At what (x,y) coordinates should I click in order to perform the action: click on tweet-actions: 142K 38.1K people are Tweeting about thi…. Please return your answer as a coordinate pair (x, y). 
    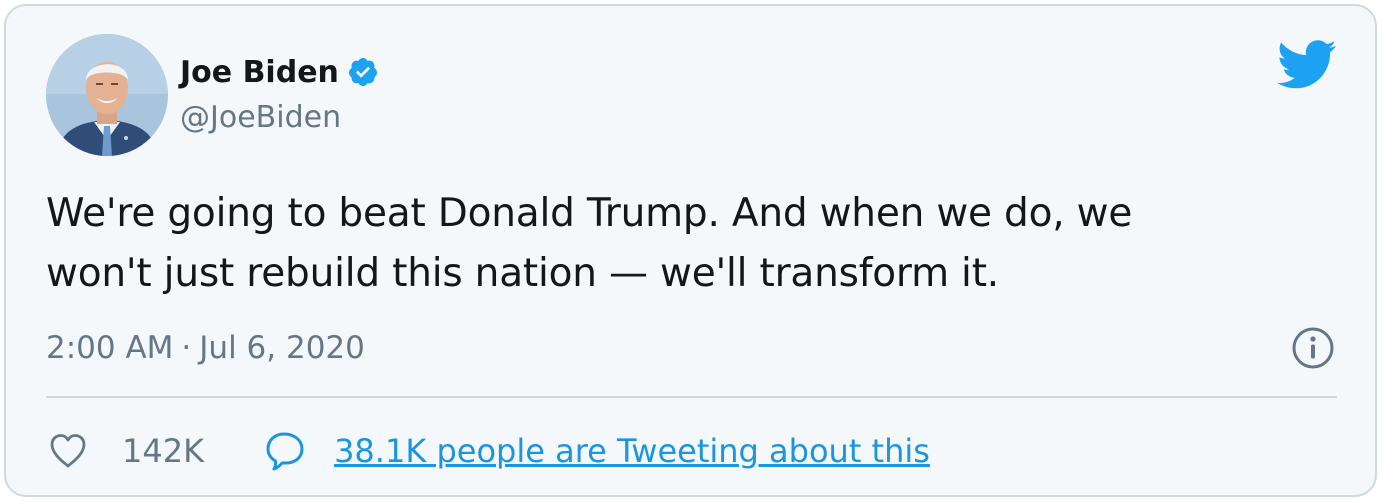
    Looking at the image, I should click on (488, 451).